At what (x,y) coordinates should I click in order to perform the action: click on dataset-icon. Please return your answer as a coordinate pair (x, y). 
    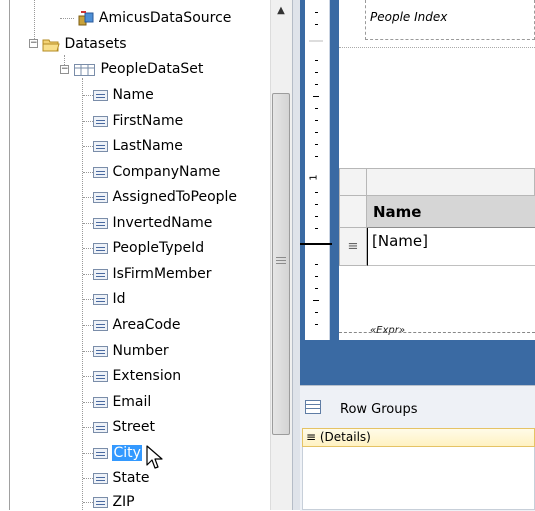
    Looking at the image, I should click on (85, 69).